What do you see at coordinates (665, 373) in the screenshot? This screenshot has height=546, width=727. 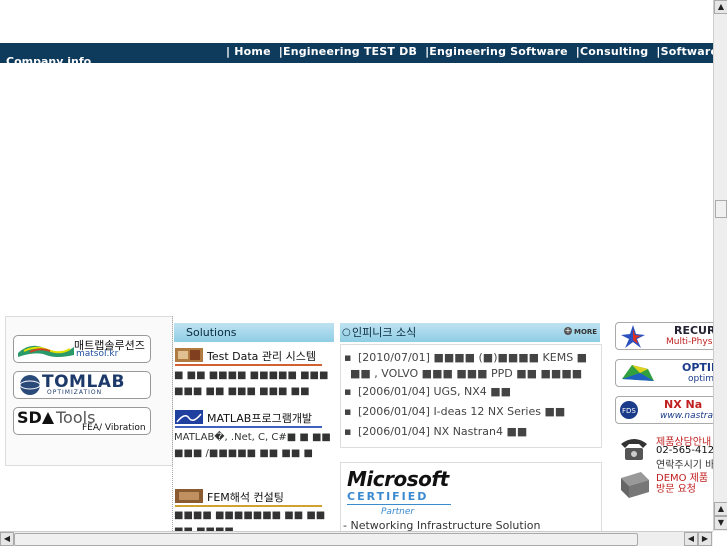 I see `optimus-link: OPTIM optim` at bounding box center [665, 373].